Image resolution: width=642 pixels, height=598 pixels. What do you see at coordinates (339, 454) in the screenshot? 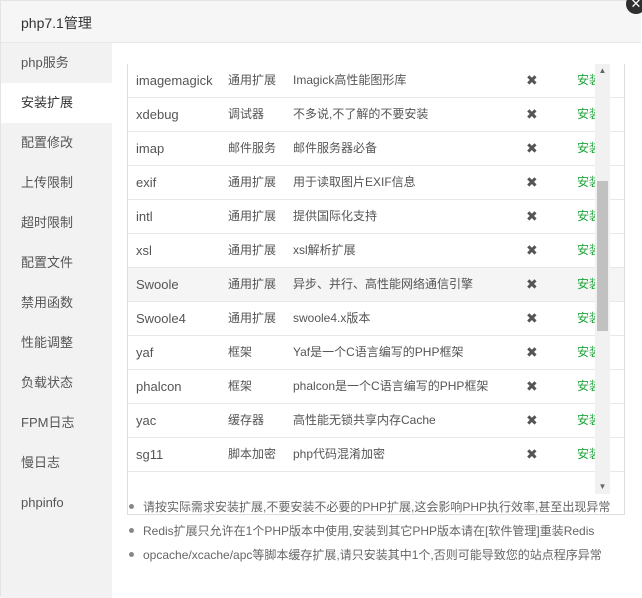
I see `extension-description: php代码混淆加密` at bounding box center [339, 454].